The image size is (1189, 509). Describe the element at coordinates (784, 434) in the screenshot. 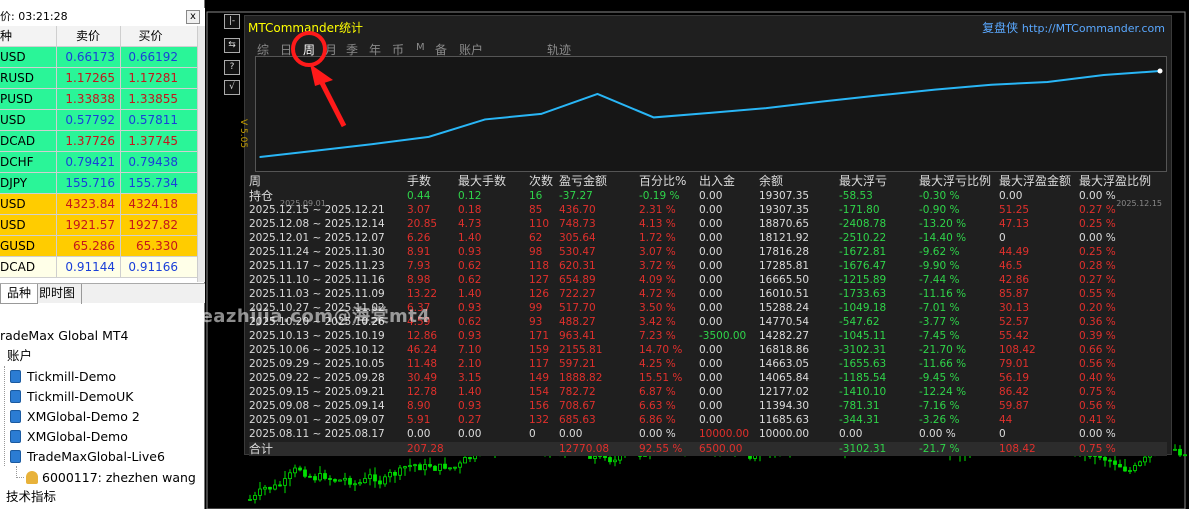

I see `table-cell: 10000.00` at that location.